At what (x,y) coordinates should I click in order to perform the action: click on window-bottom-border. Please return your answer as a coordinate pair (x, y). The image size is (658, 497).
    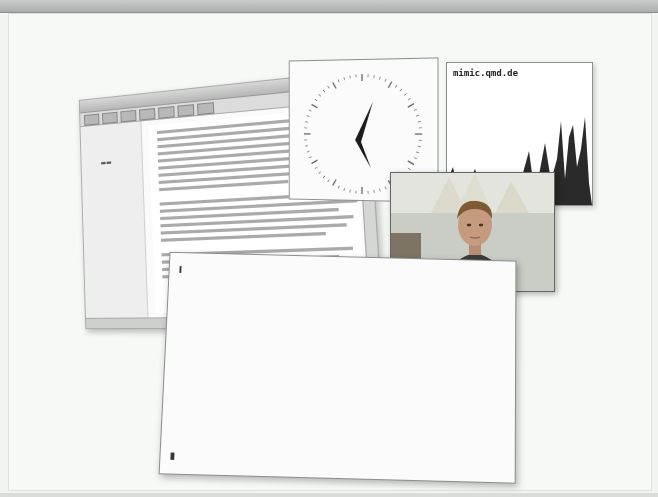
    Looking at the image, I should click on (329, 495).